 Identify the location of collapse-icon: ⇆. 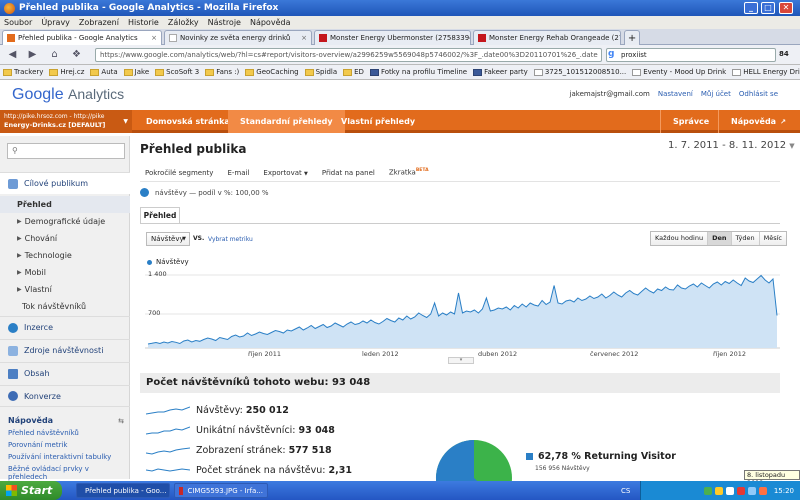
(121, 421).